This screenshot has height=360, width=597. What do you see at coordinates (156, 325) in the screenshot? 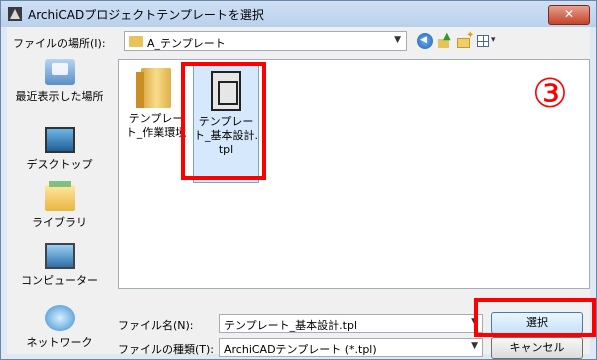
I see `filename-label: ファイル名(N):` at bounding box center [156, 325].